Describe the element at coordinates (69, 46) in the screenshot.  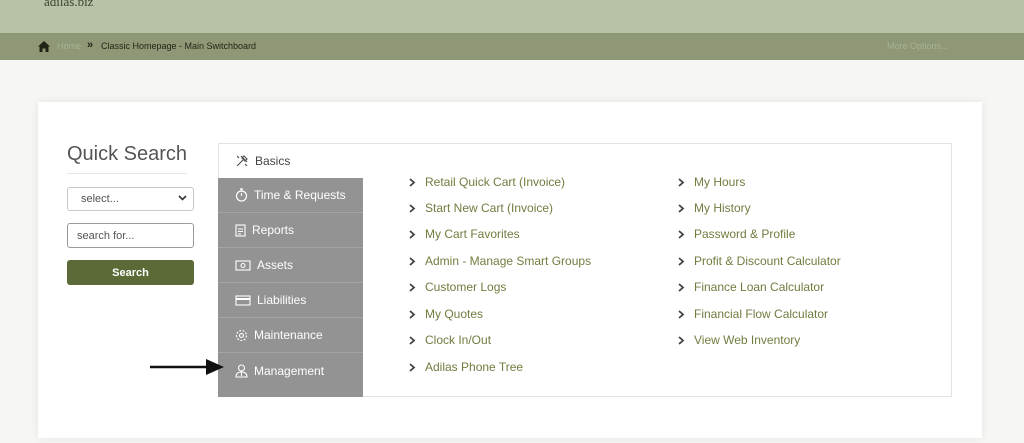
I see `breadcrumb-home-link: Home` at that location.